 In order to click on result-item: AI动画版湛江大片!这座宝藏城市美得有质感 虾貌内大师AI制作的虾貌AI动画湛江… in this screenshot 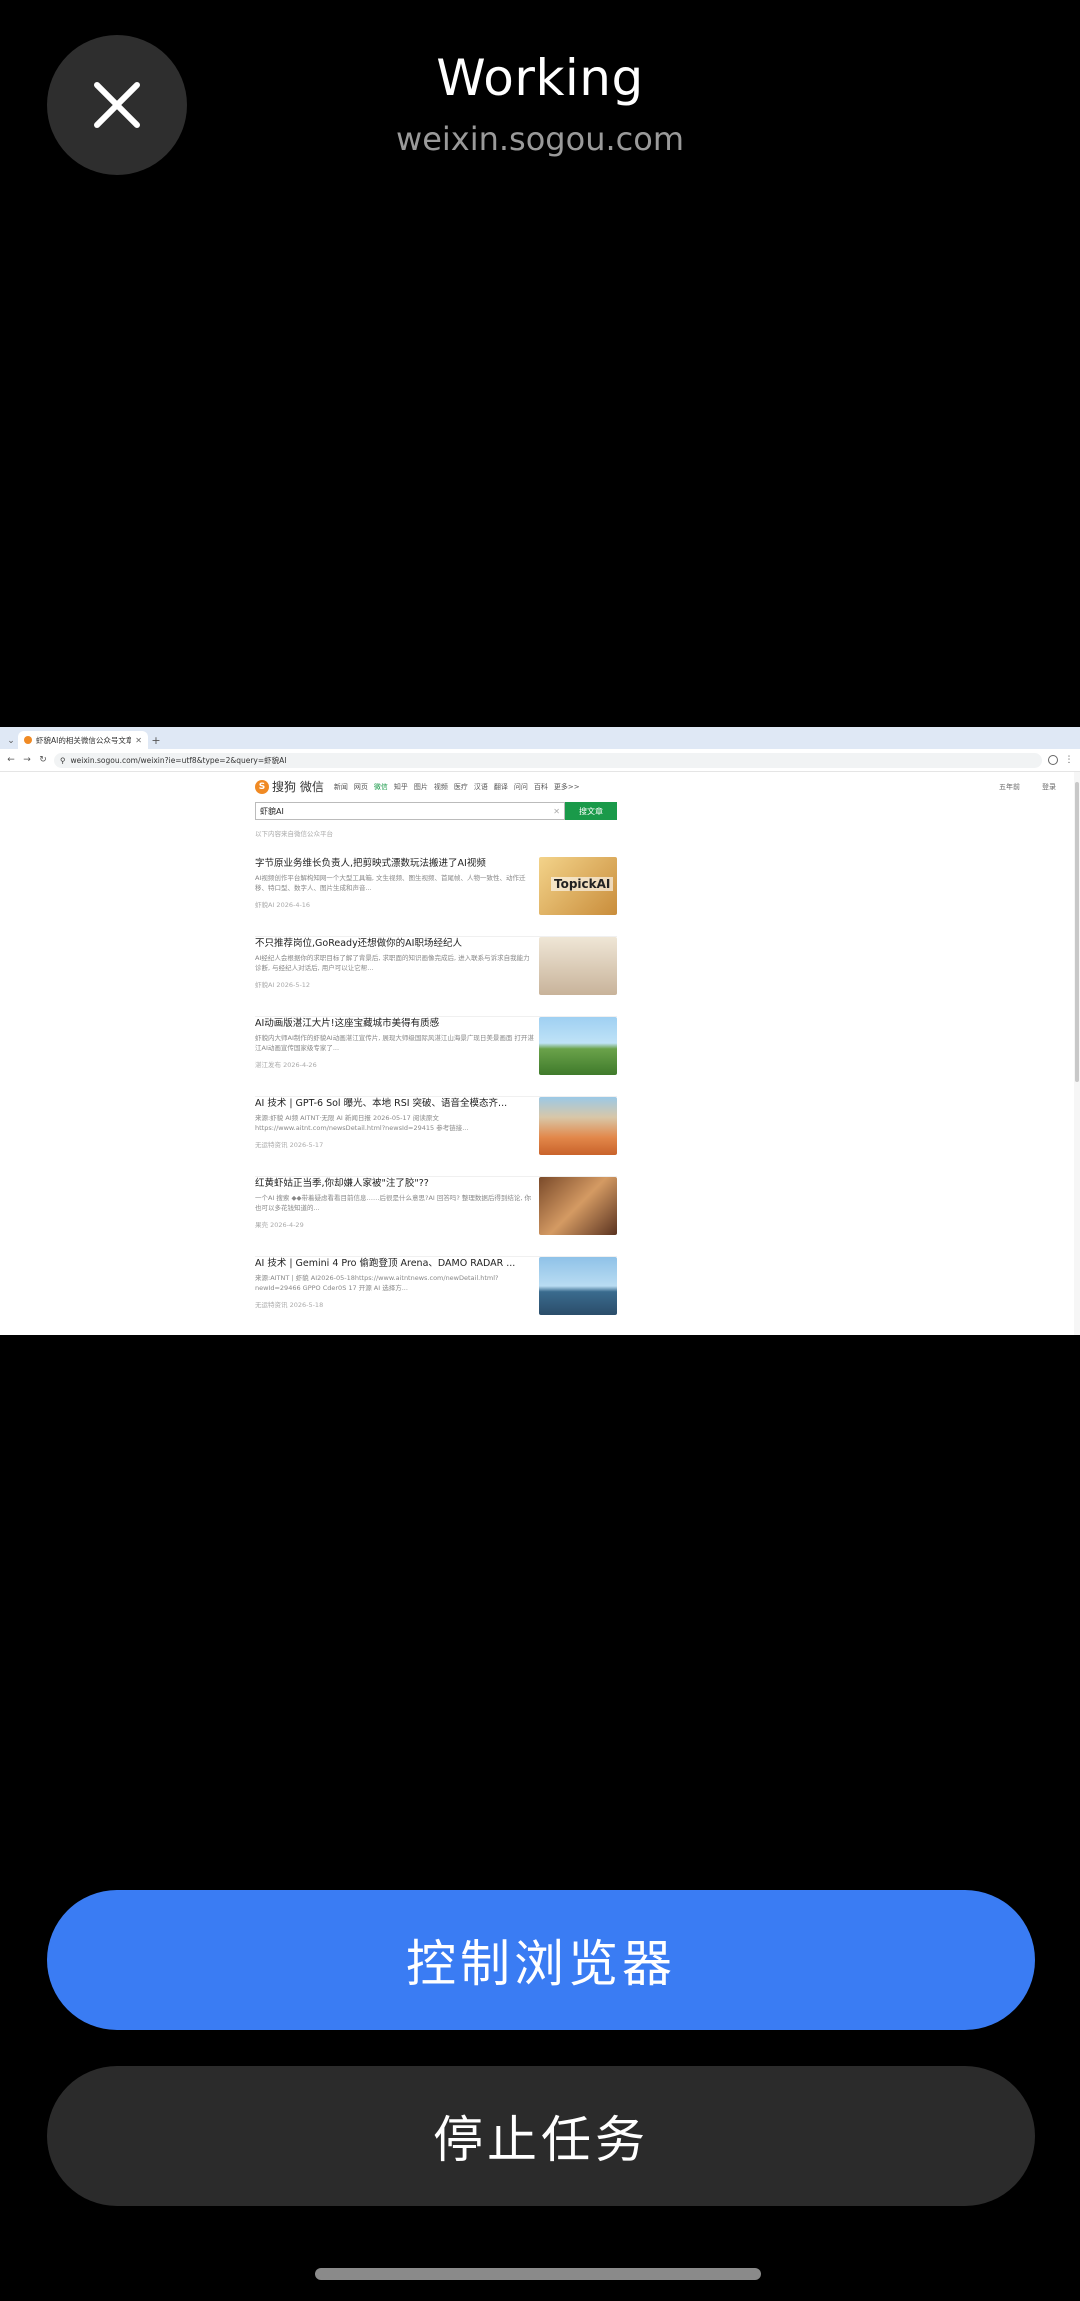, I will do `click(436, 1057)`.